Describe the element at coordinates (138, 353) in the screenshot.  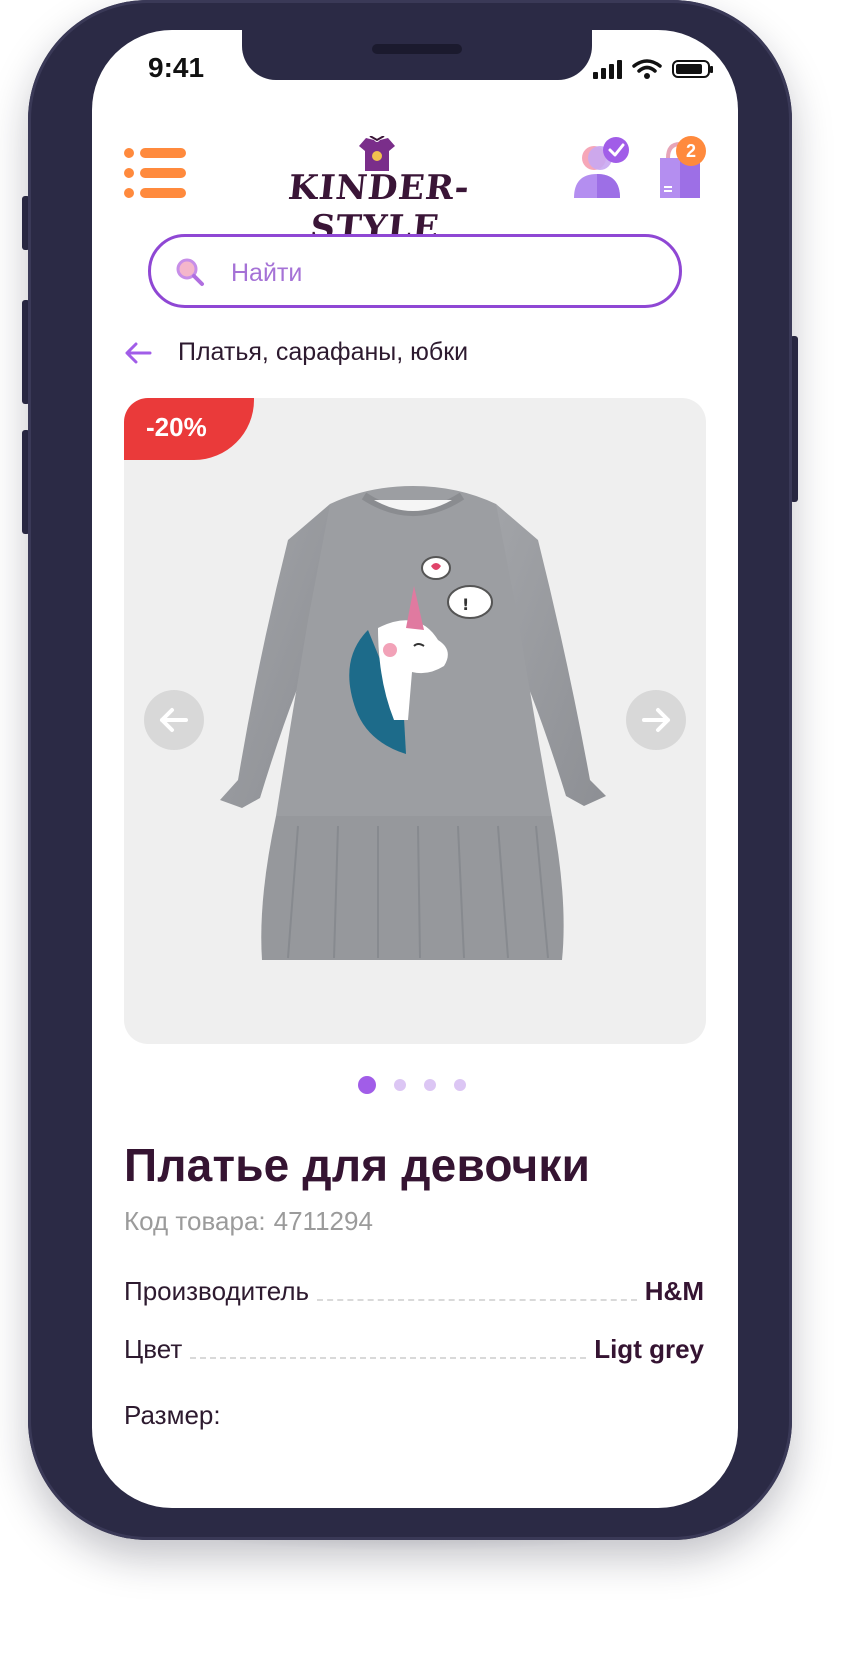
I see `back-arrow-icon` at that location.